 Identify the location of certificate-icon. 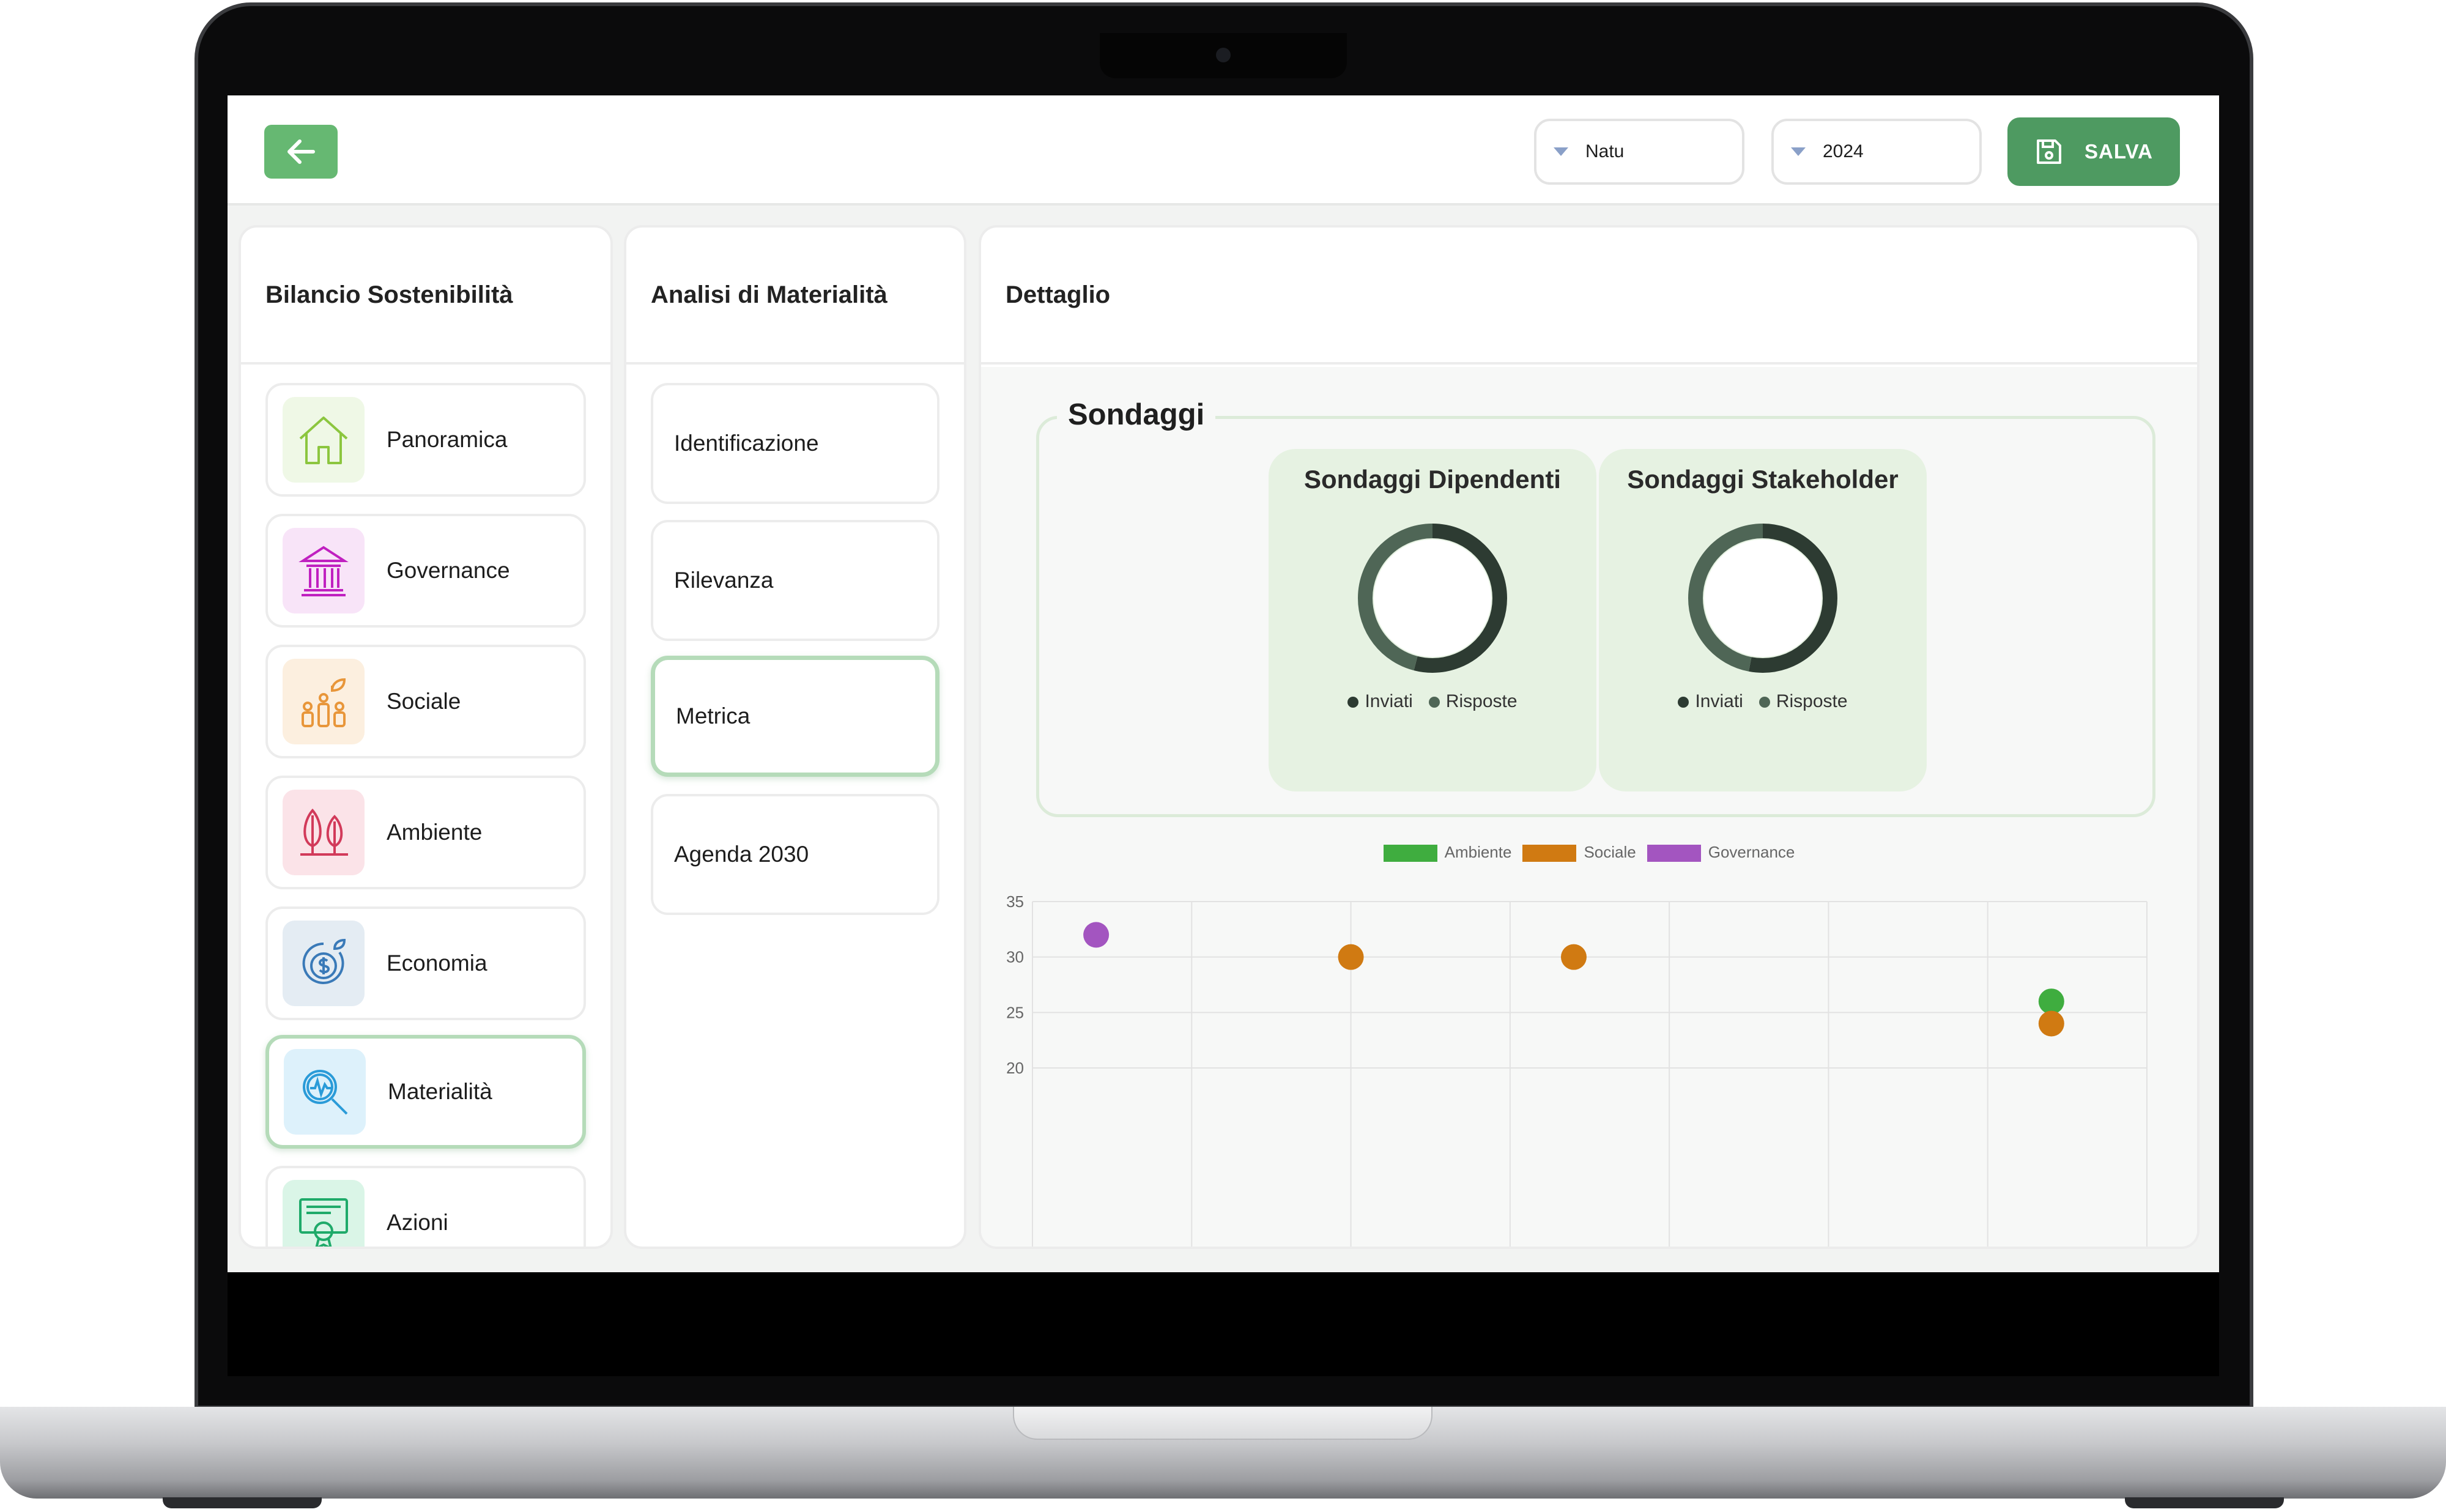
(324, 1213).